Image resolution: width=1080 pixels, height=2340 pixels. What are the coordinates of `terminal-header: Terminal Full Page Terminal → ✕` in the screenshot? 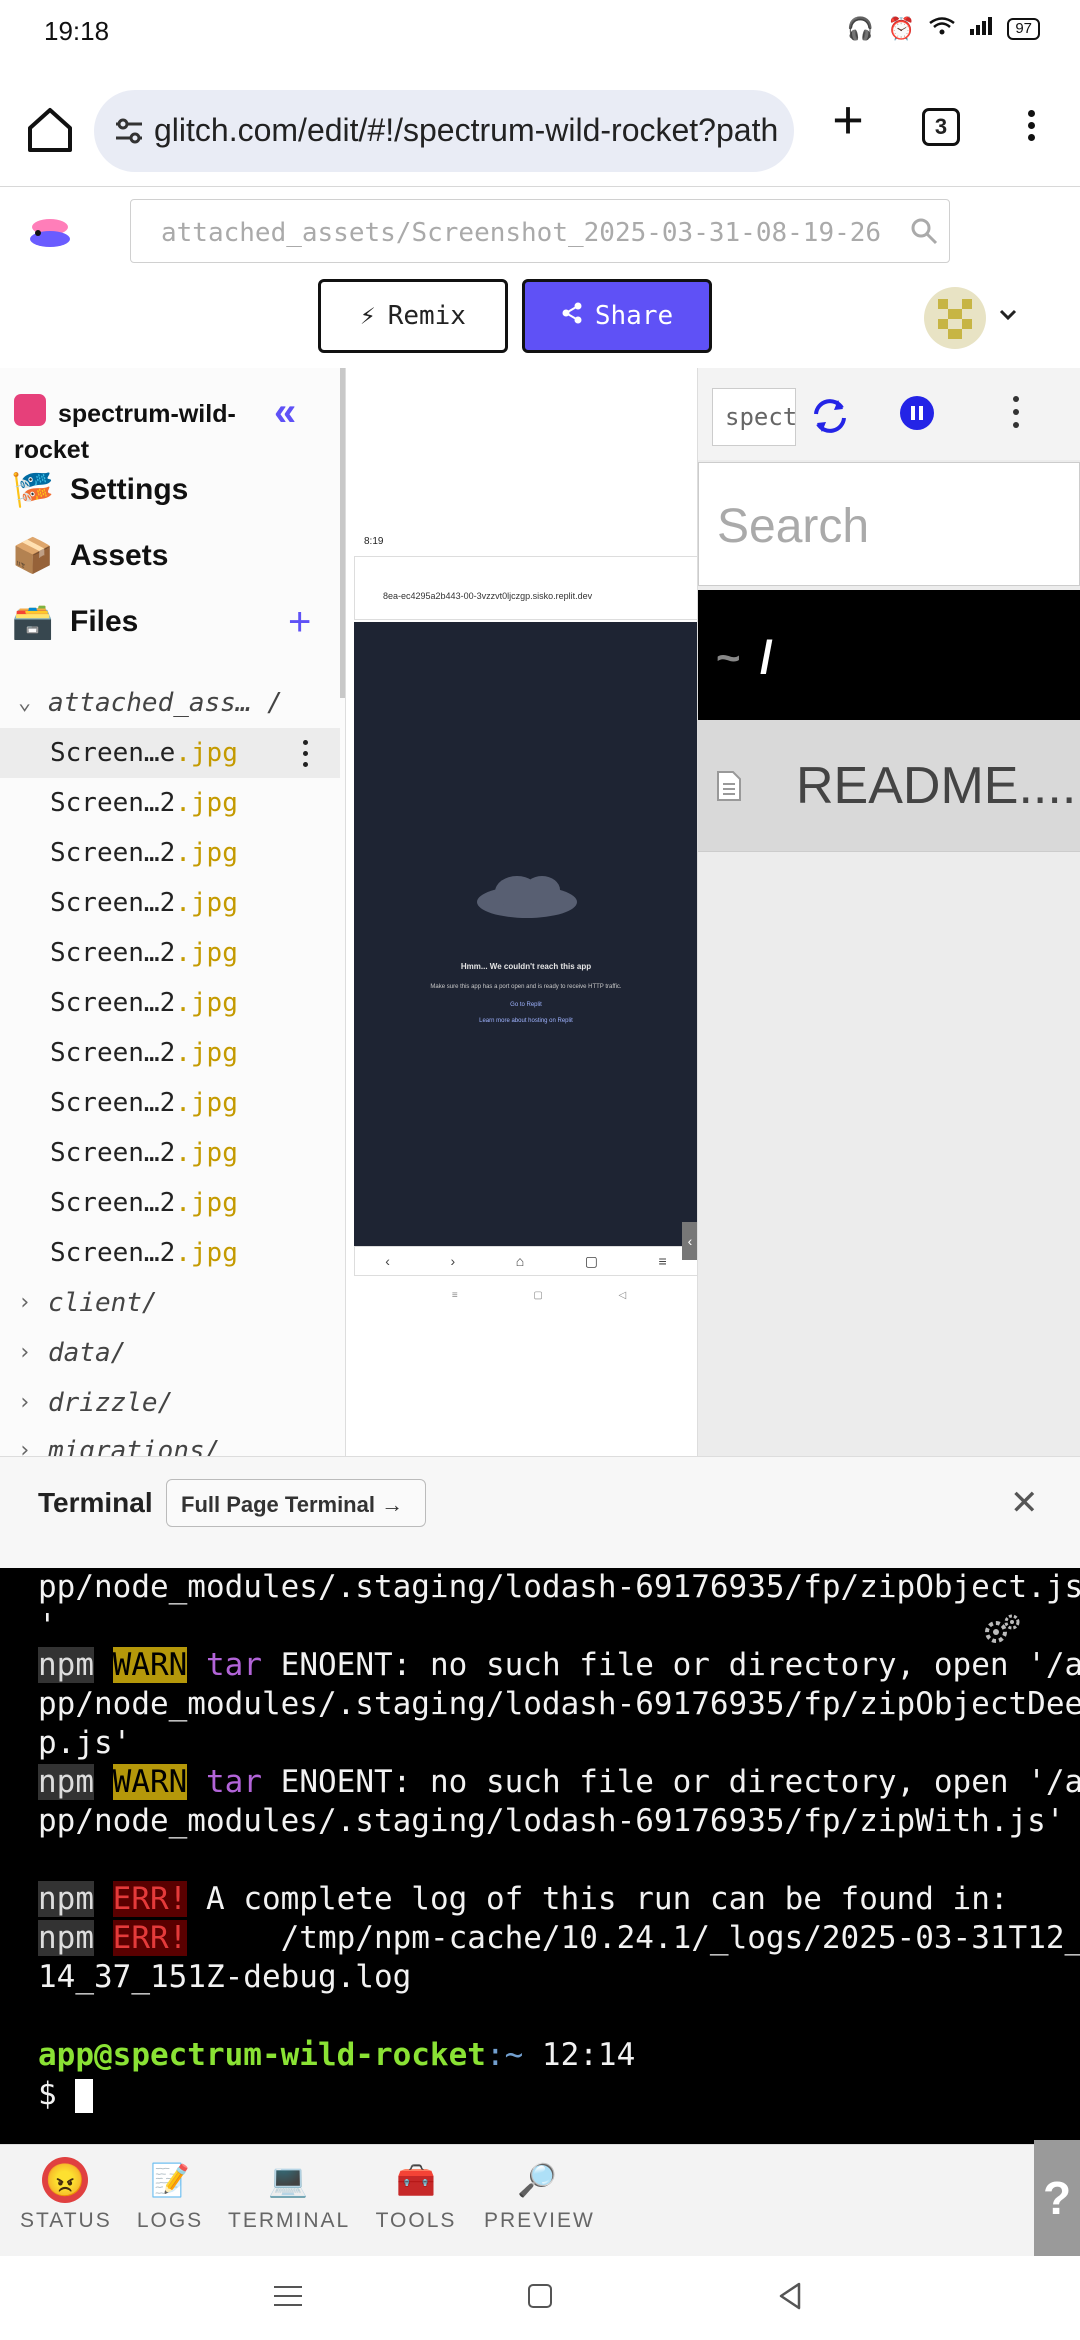 It's located at (540, 1512).